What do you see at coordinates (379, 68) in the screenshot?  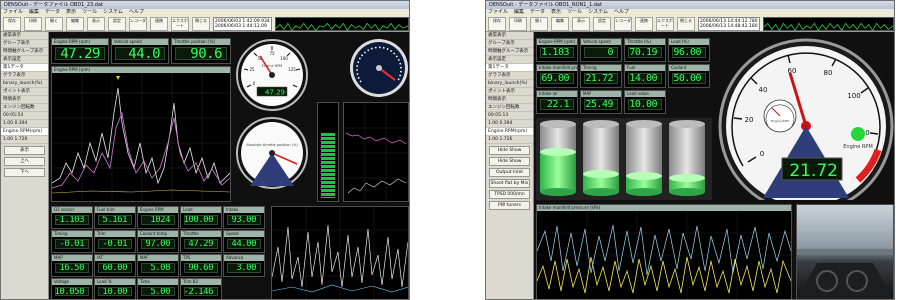 I see `tachometer-dial` at bounding box center [379, 68].